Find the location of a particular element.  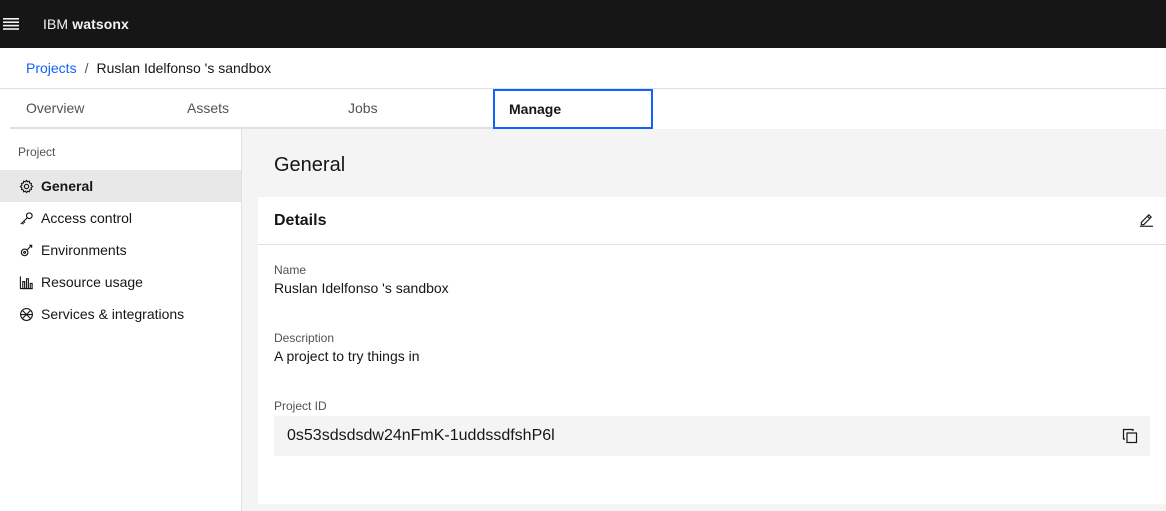

page-title: General is located at coordinates (310, 165).